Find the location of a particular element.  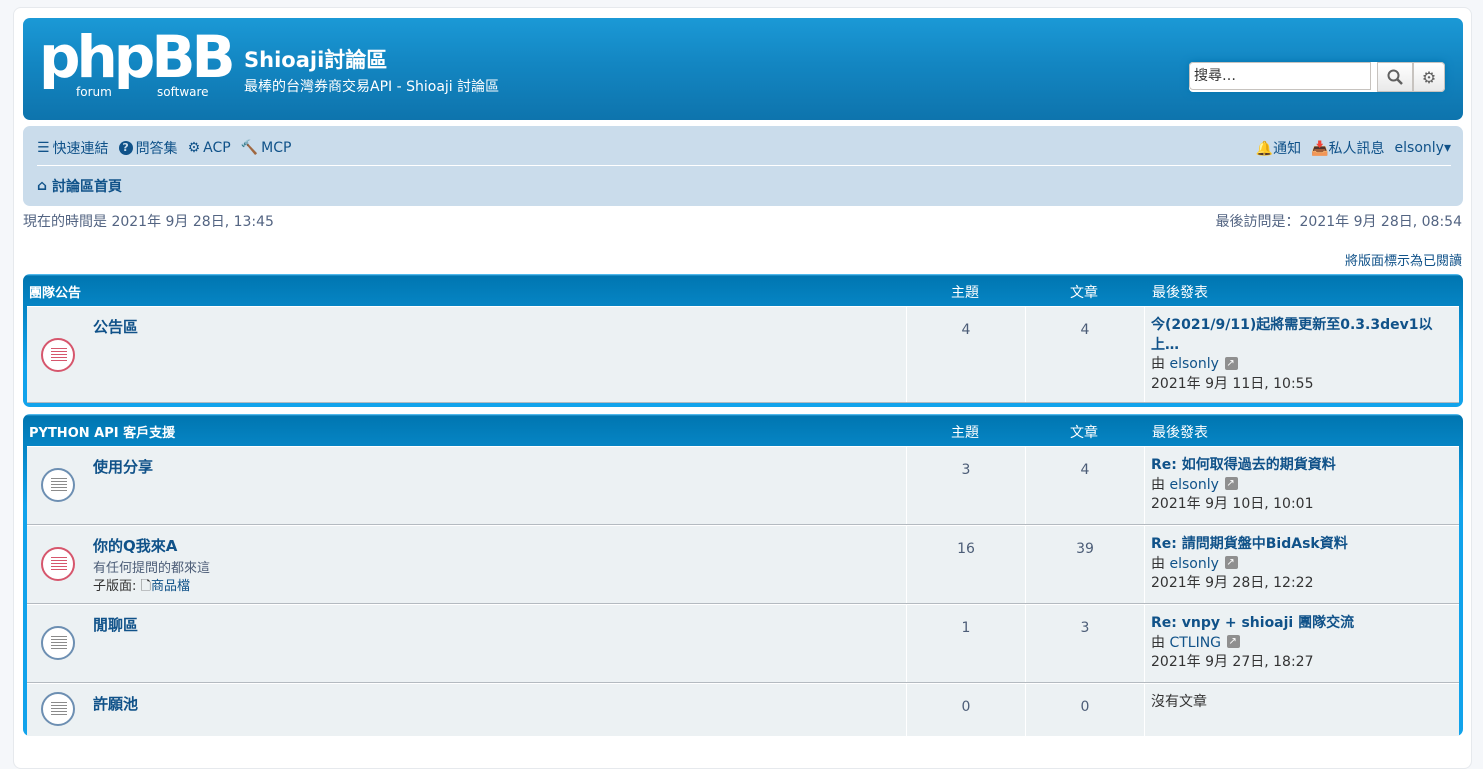

question-icon: ? is located at coordinates (125, 148).